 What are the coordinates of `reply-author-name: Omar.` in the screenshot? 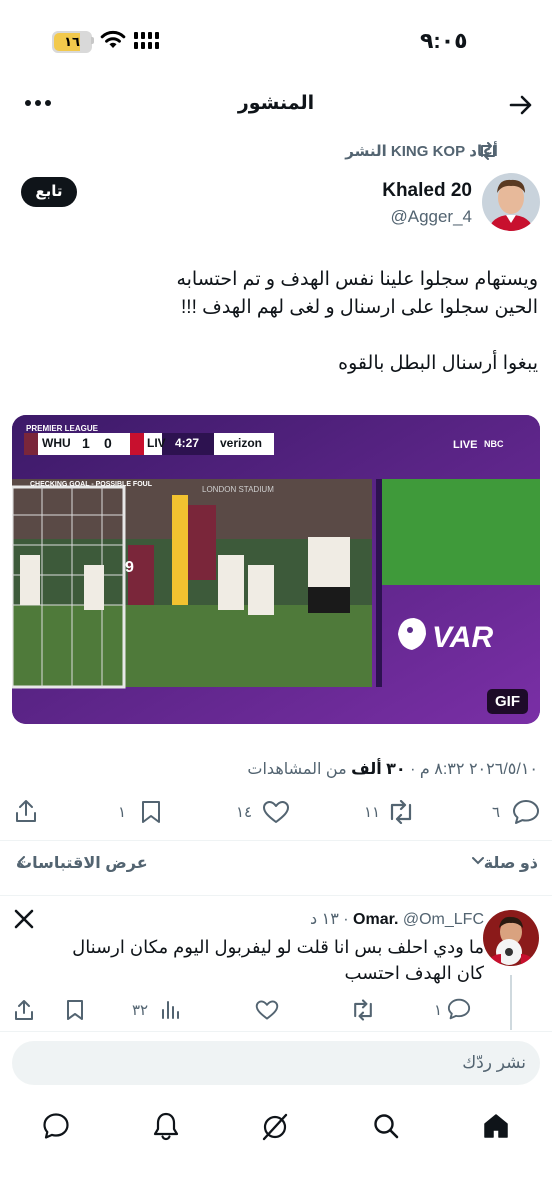 It's located at (375, 919).